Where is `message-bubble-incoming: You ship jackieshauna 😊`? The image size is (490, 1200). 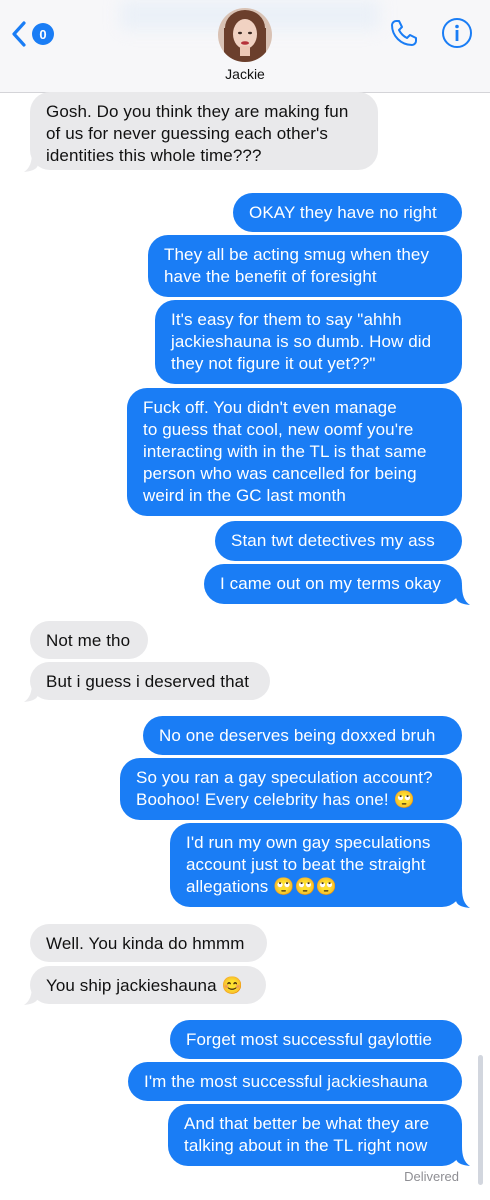 message-bubble-incoming: You ship jackieshauna 😊 is located at coordinates (148, 985).